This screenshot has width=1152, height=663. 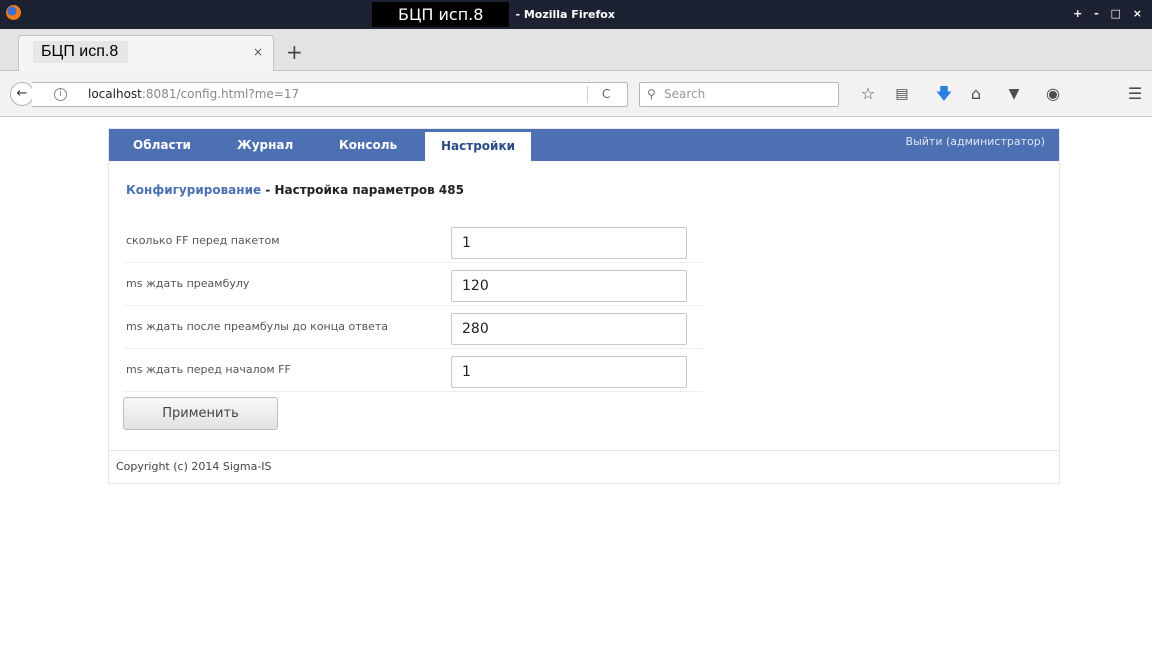 I want to click on menu-item-console: Консоль, so click(x=368, y=145).